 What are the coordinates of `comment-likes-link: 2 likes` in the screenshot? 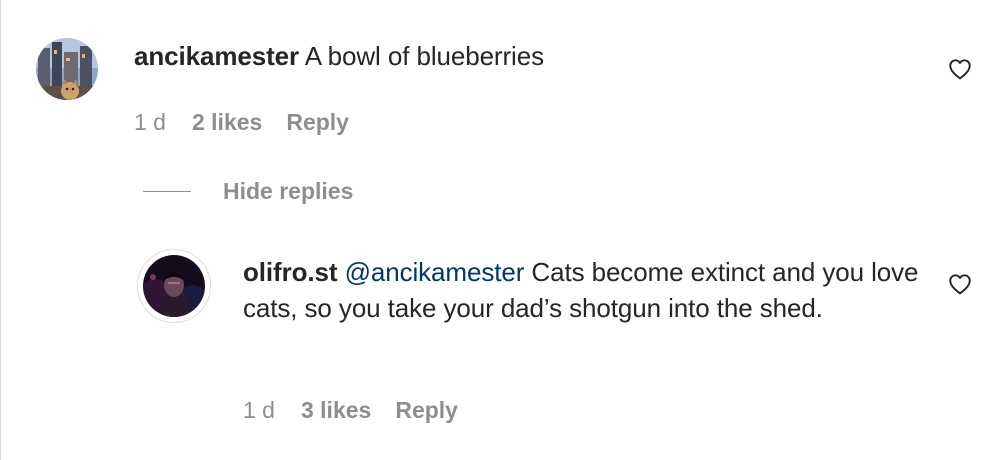 It's located at (227, 122).